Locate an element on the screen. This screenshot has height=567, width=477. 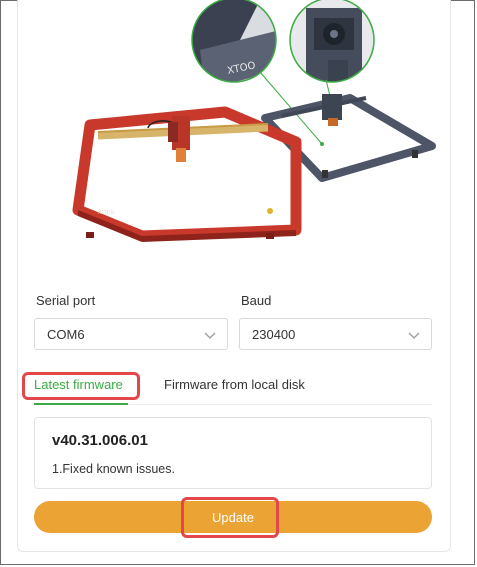
tab-firmware-local-disk: Firmware from local disk is located at coordinates (234, 384).